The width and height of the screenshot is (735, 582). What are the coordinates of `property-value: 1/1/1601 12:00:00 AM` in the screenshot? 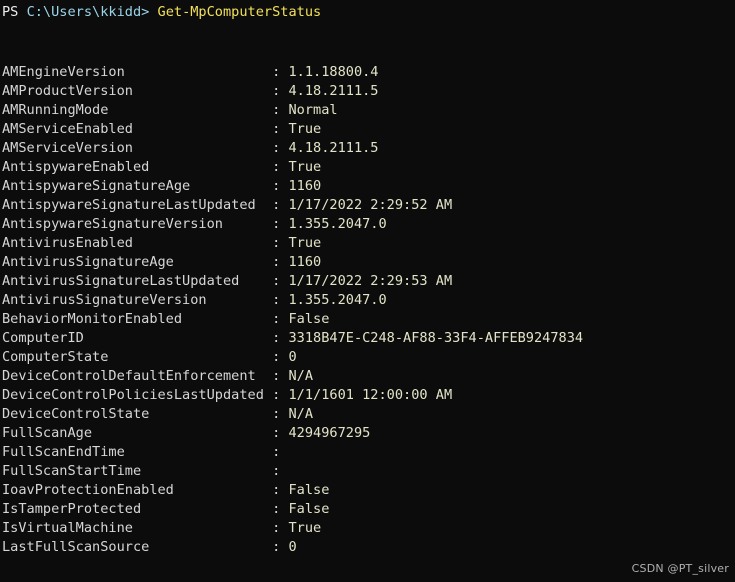 It's located at (370, 395).